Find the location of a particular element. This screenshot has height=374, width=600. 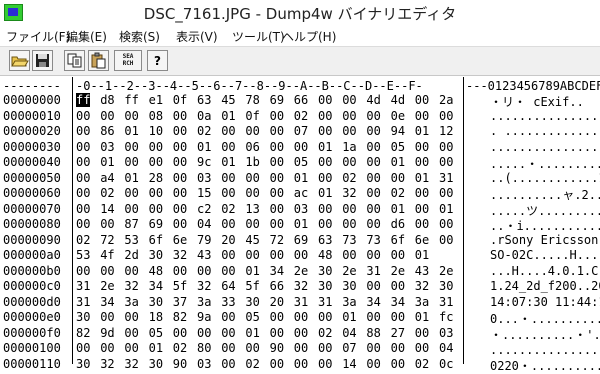

hex-byte: 12 is located at coordinates (446, 131).